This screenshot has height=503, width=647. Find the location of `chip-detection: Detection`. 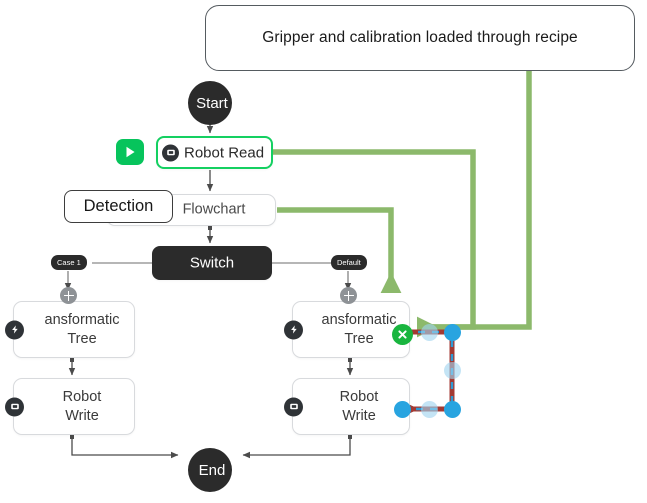

chip-detection: Detection is located at coordinates (118, 206).